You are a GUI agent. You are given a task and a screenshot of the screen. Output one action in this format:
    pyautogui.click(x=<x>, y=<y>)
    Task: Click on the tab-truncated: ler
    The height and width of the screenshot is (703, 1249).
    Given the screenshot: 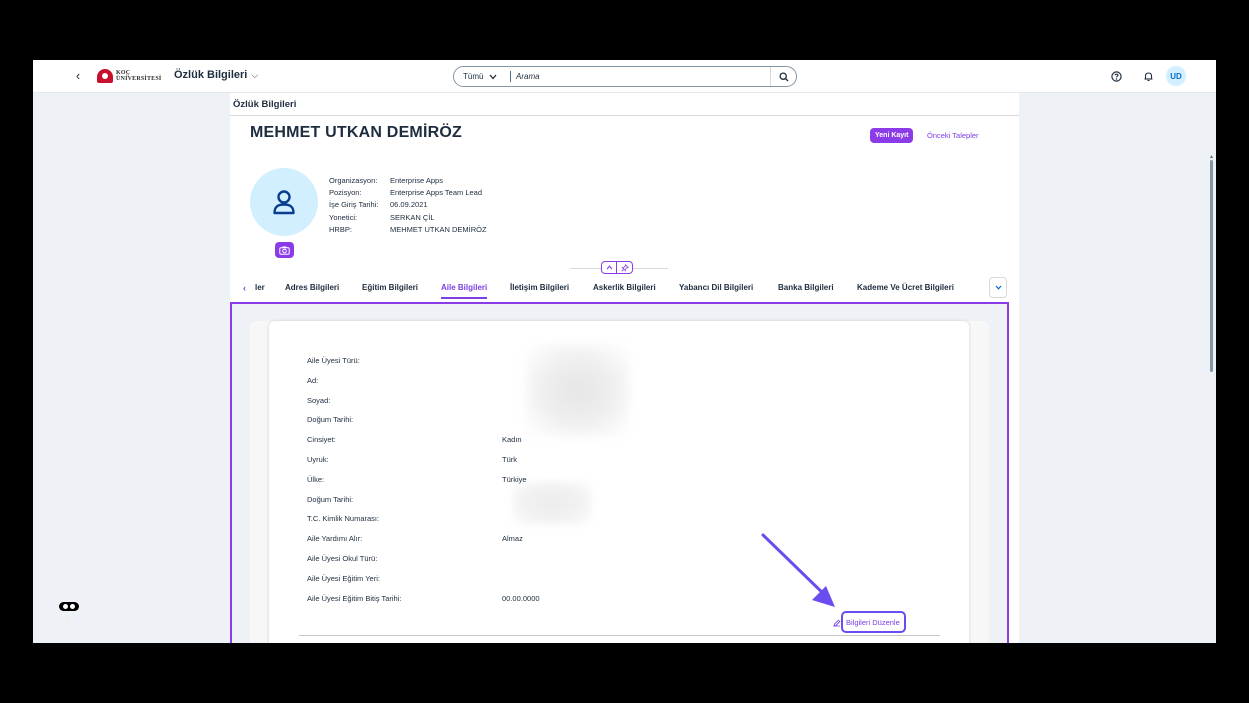 What is the action you would take?
    pyautogui.click(x=260, y=287)
    